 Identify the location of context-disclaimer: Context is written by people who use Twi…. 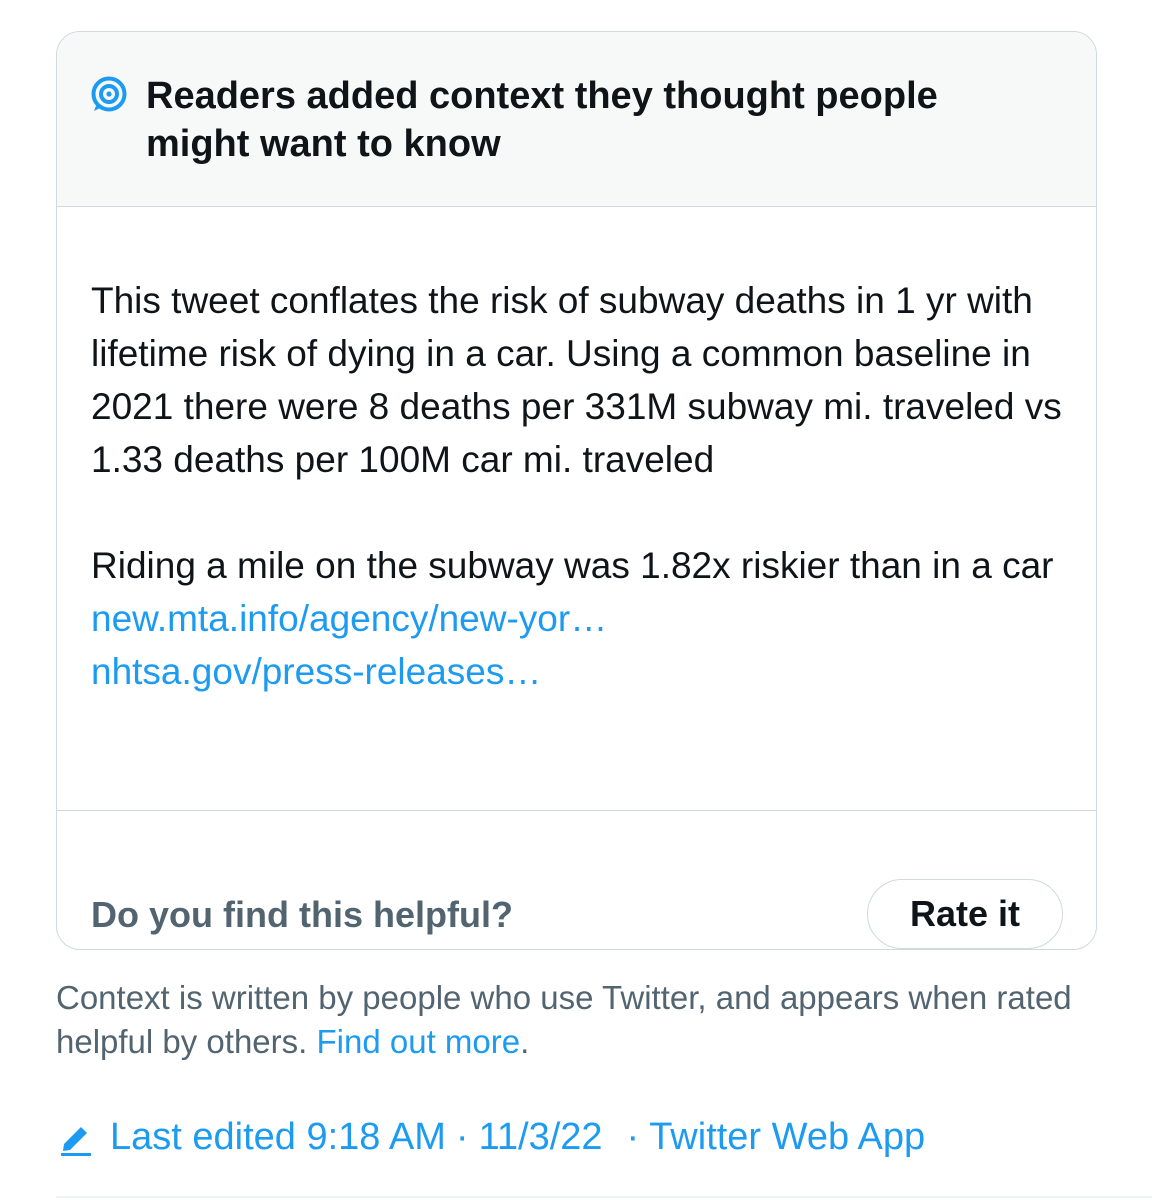
(586, 1020).